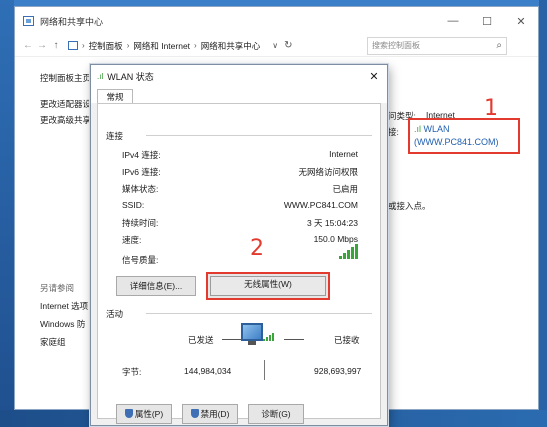 This screenshot has height=427, width=547. Describe the element at coordinates (348, 251) in the screenshot. I see `signal-quality-icon` at that location.